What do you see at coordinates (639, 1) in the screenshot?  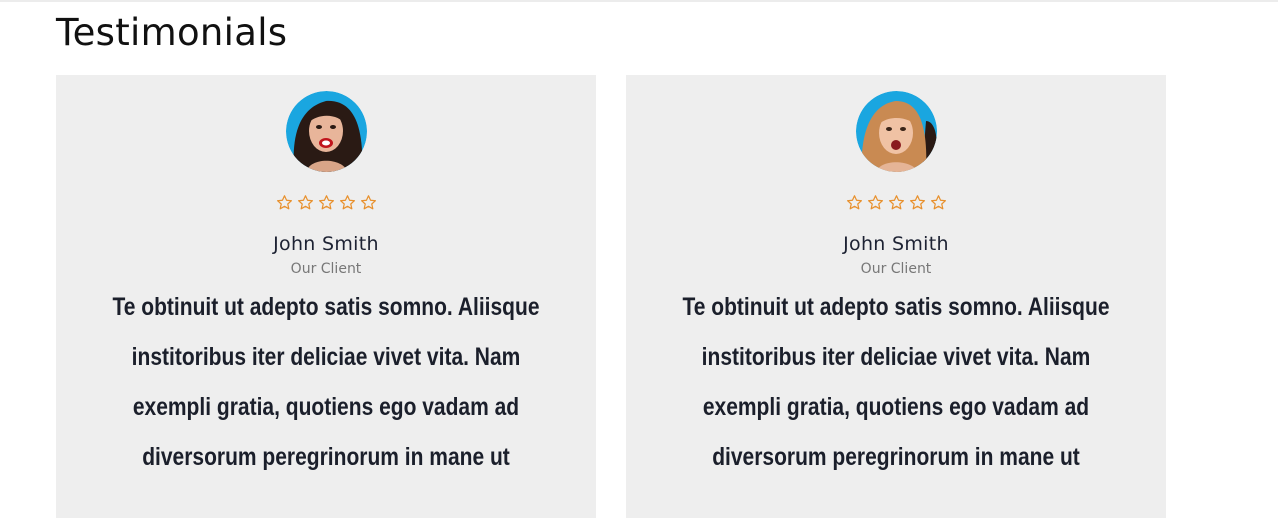 I see `top-divider` at bounding box center [639, 1].